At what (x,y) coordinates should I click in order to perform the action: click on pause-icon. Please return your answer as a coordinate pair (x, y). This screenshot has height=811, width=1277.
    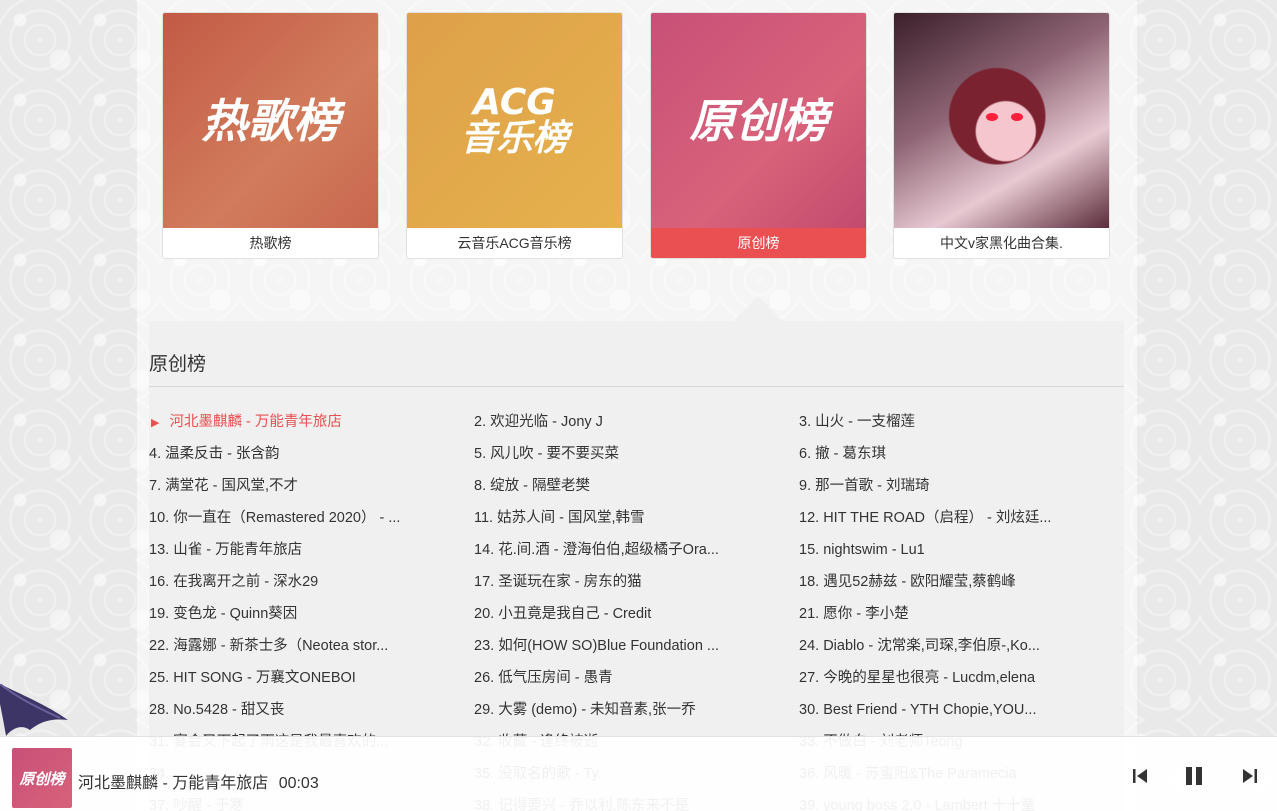
    Looking at the image, I should click on (1194, 776).